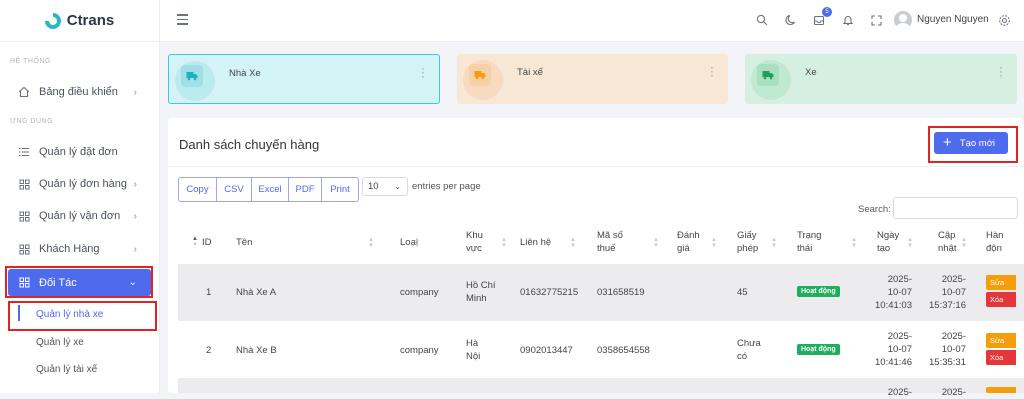 Image resolution: width=1024 pixels, height=399 pixels. Describe the element at coordinates (245, 73) in the screenshot. I see `card-title: Nhà Xe` at that location.